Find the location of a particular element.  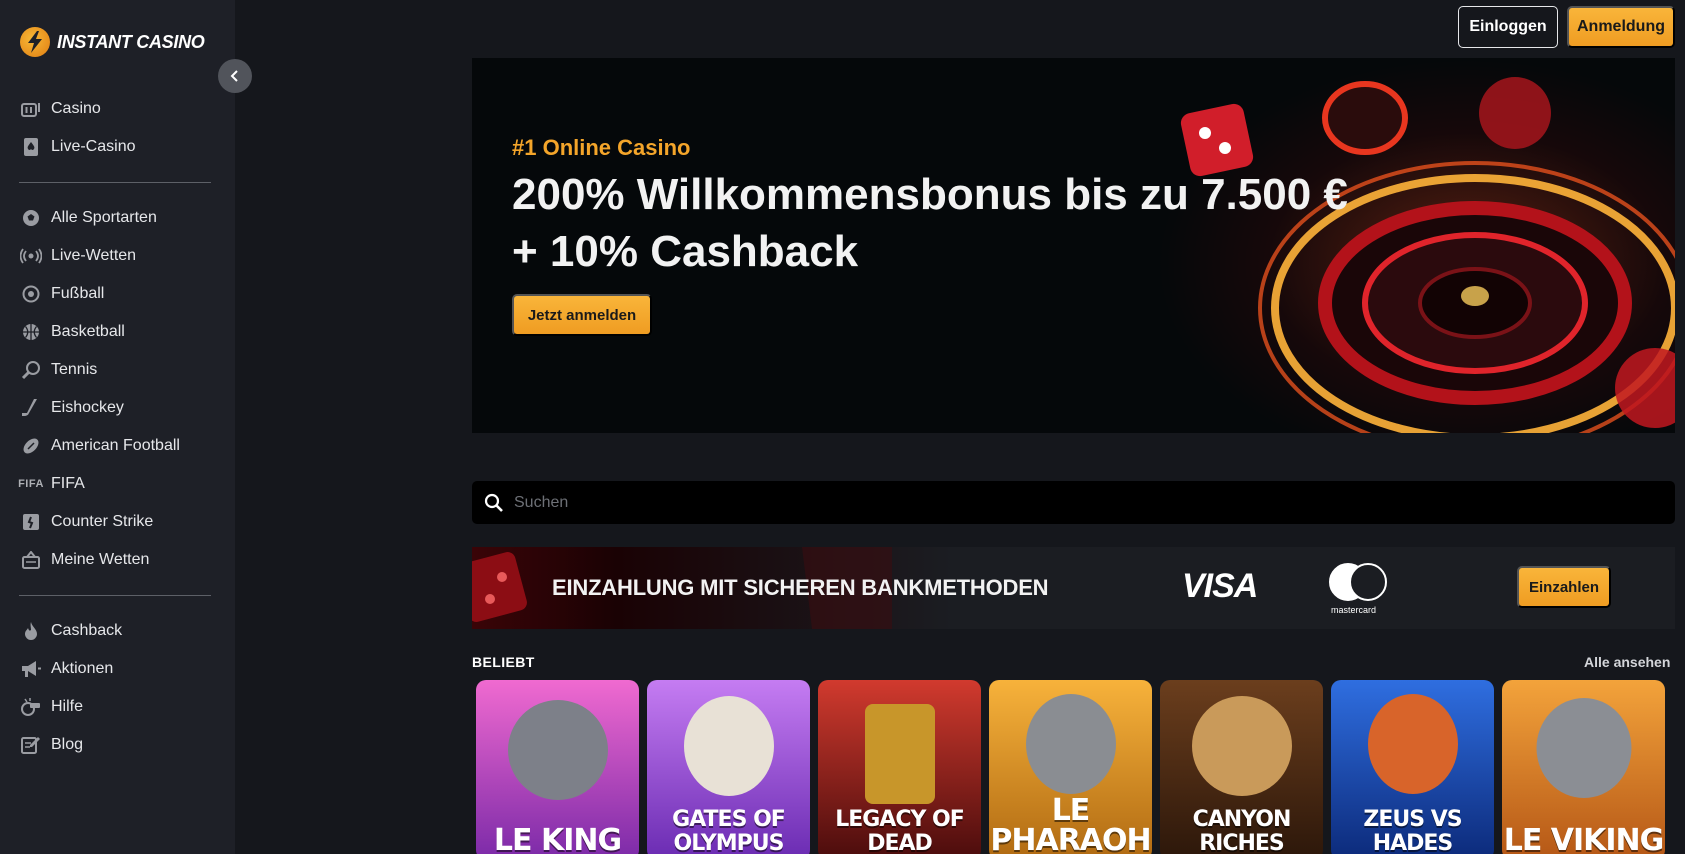

football-icon is located at coordinates (31, 294).